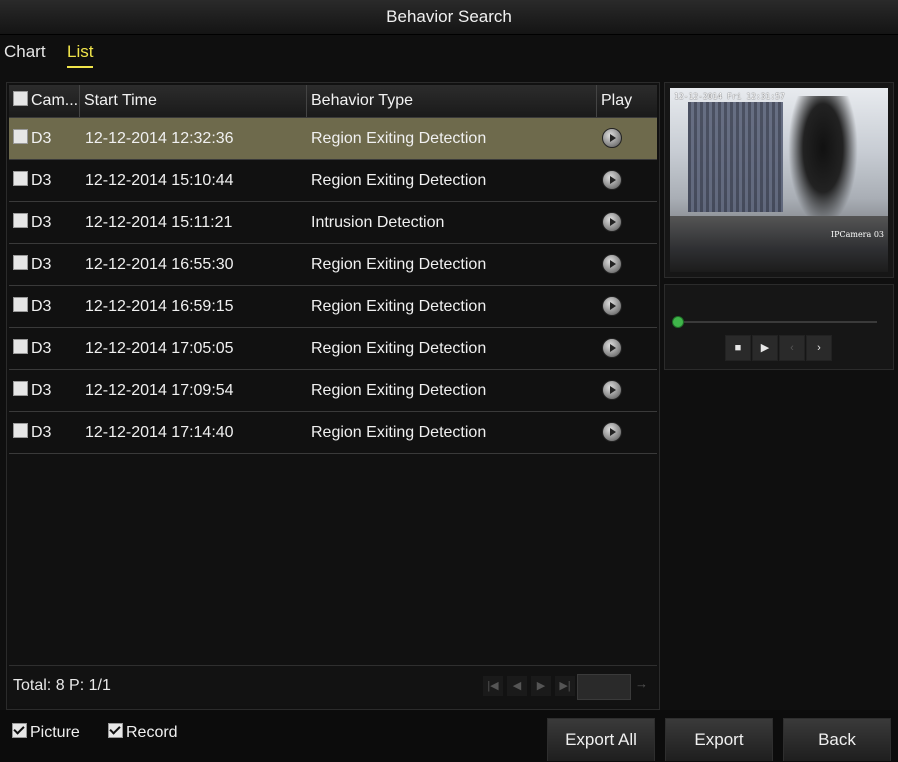  Describe the element at coordinates (719, 739) in the screenshot. I see `export-button: Export` at that location.